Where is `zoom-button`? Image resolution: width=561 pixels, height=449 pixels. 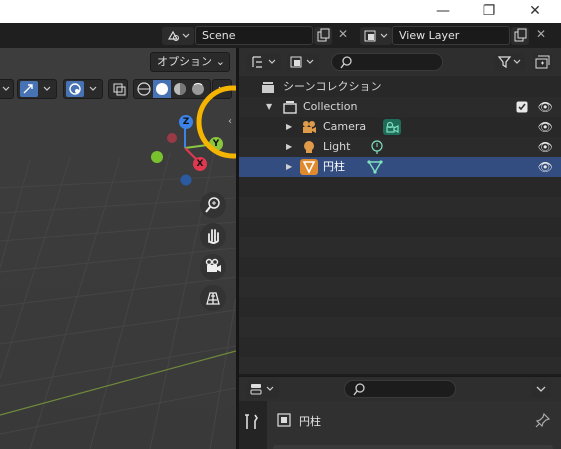
zoom-button is located at coordinates (213, 205).